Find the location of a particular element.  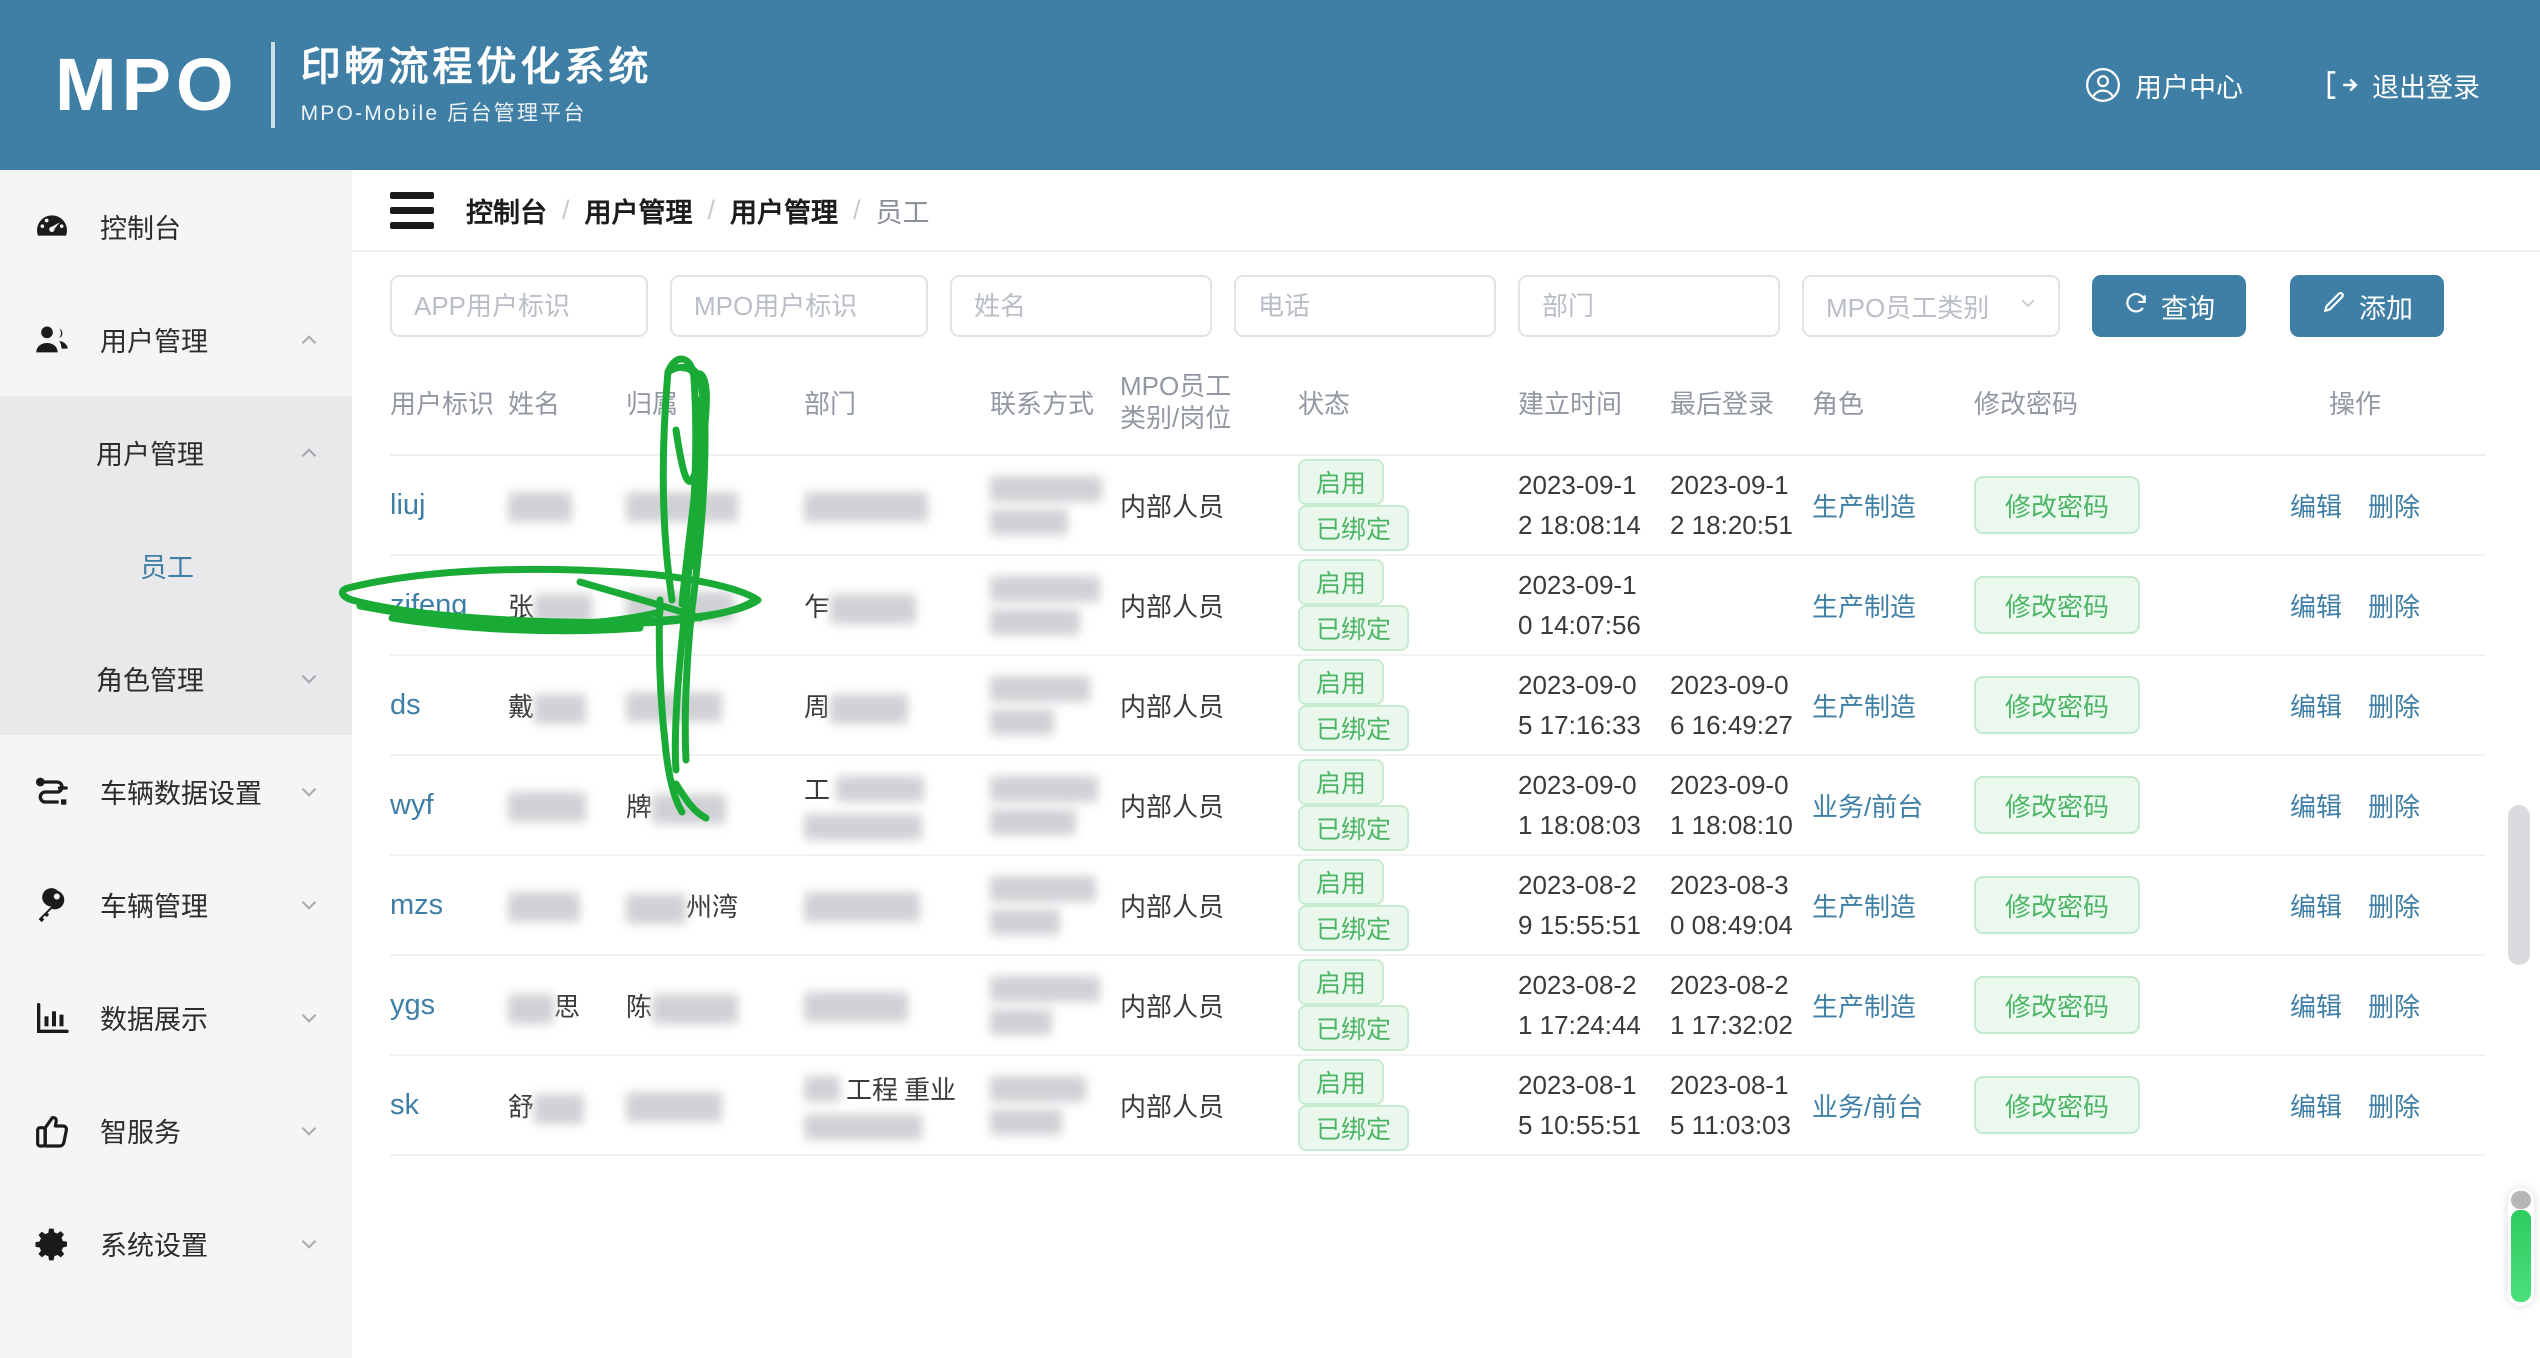

sidebar-item-system-settings: 系统设置 is located at coordinates (176, 1243).